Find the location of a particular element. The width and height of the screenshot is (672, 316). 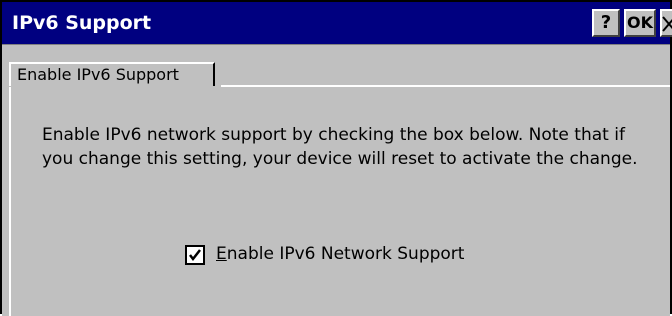

enable-ipv6-checkbox-label: Enable IPv6 Network Support is located at coordinates (340, 254).